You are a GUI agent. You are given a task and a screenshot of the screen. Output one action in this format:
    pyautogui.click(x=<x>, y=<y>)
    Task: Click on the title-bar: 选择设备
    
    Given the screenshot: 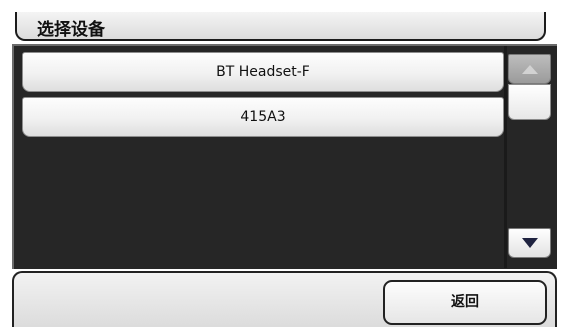 What is the action you would take?
    pyautogui.click(x=280, y=26)
    